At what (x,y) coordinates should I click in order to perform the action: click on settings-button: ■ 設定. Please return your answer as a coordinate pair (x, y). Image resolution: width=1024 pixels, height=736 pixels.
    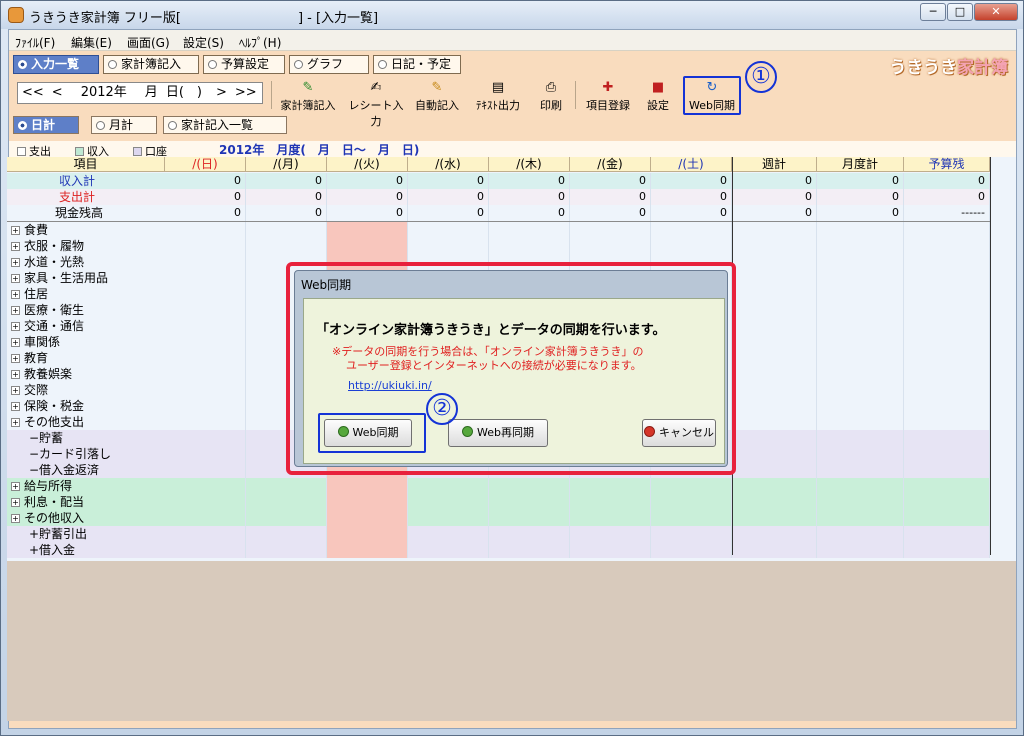
    Looking at the image, I should click on (658, 96).